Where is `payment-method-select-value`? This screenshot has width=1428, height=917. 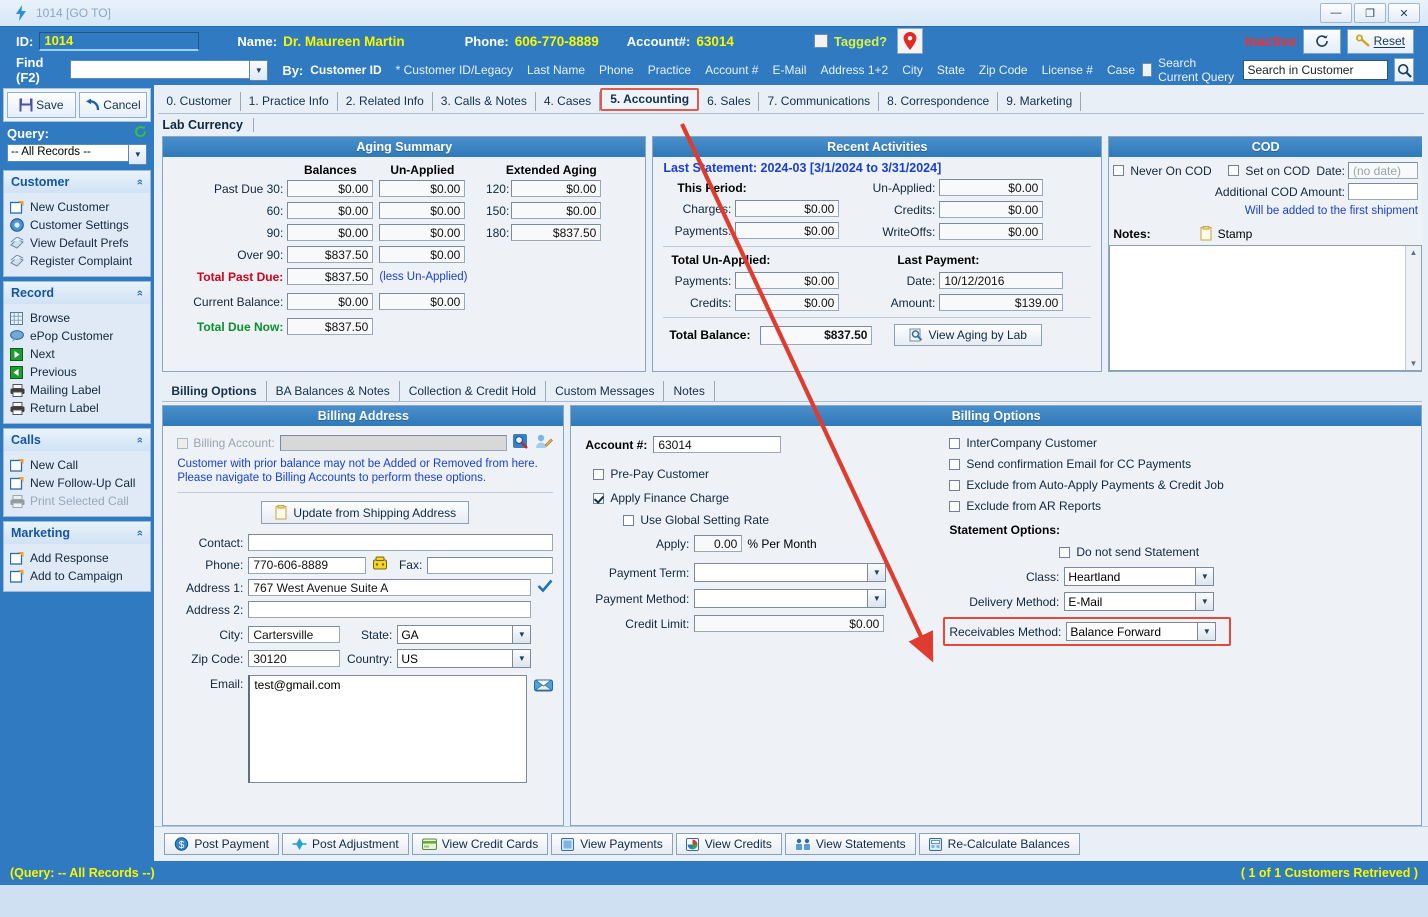
payment-method-select-value is located at coordinates (781, 598).